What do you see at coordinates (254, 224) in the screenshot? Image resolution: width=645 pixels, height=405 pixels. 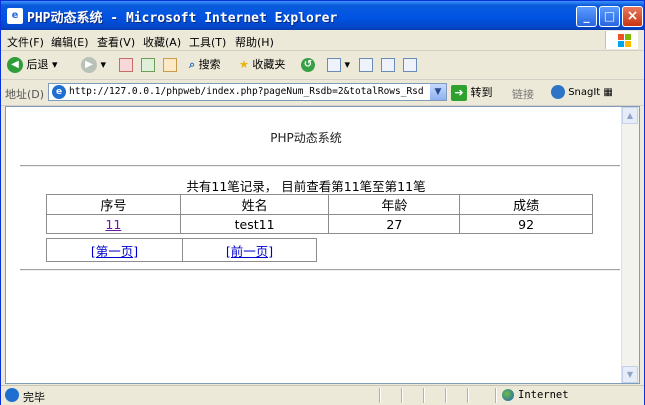 I see `cell-name: test11` at bounding box center [254, 224].